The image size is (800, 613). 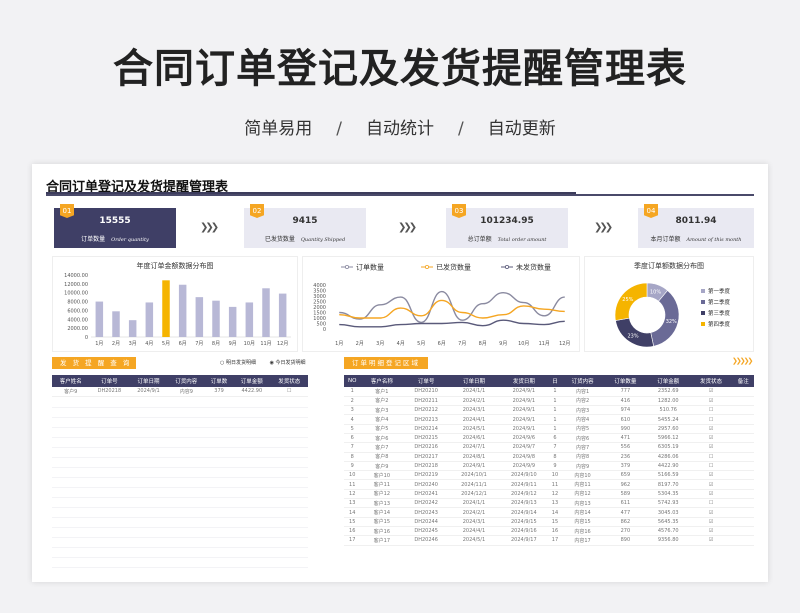 What do you see at coordinates (380, 344) in the screenshot?
I see `x-tick-label: 3月` at bounding box center [380, 344].